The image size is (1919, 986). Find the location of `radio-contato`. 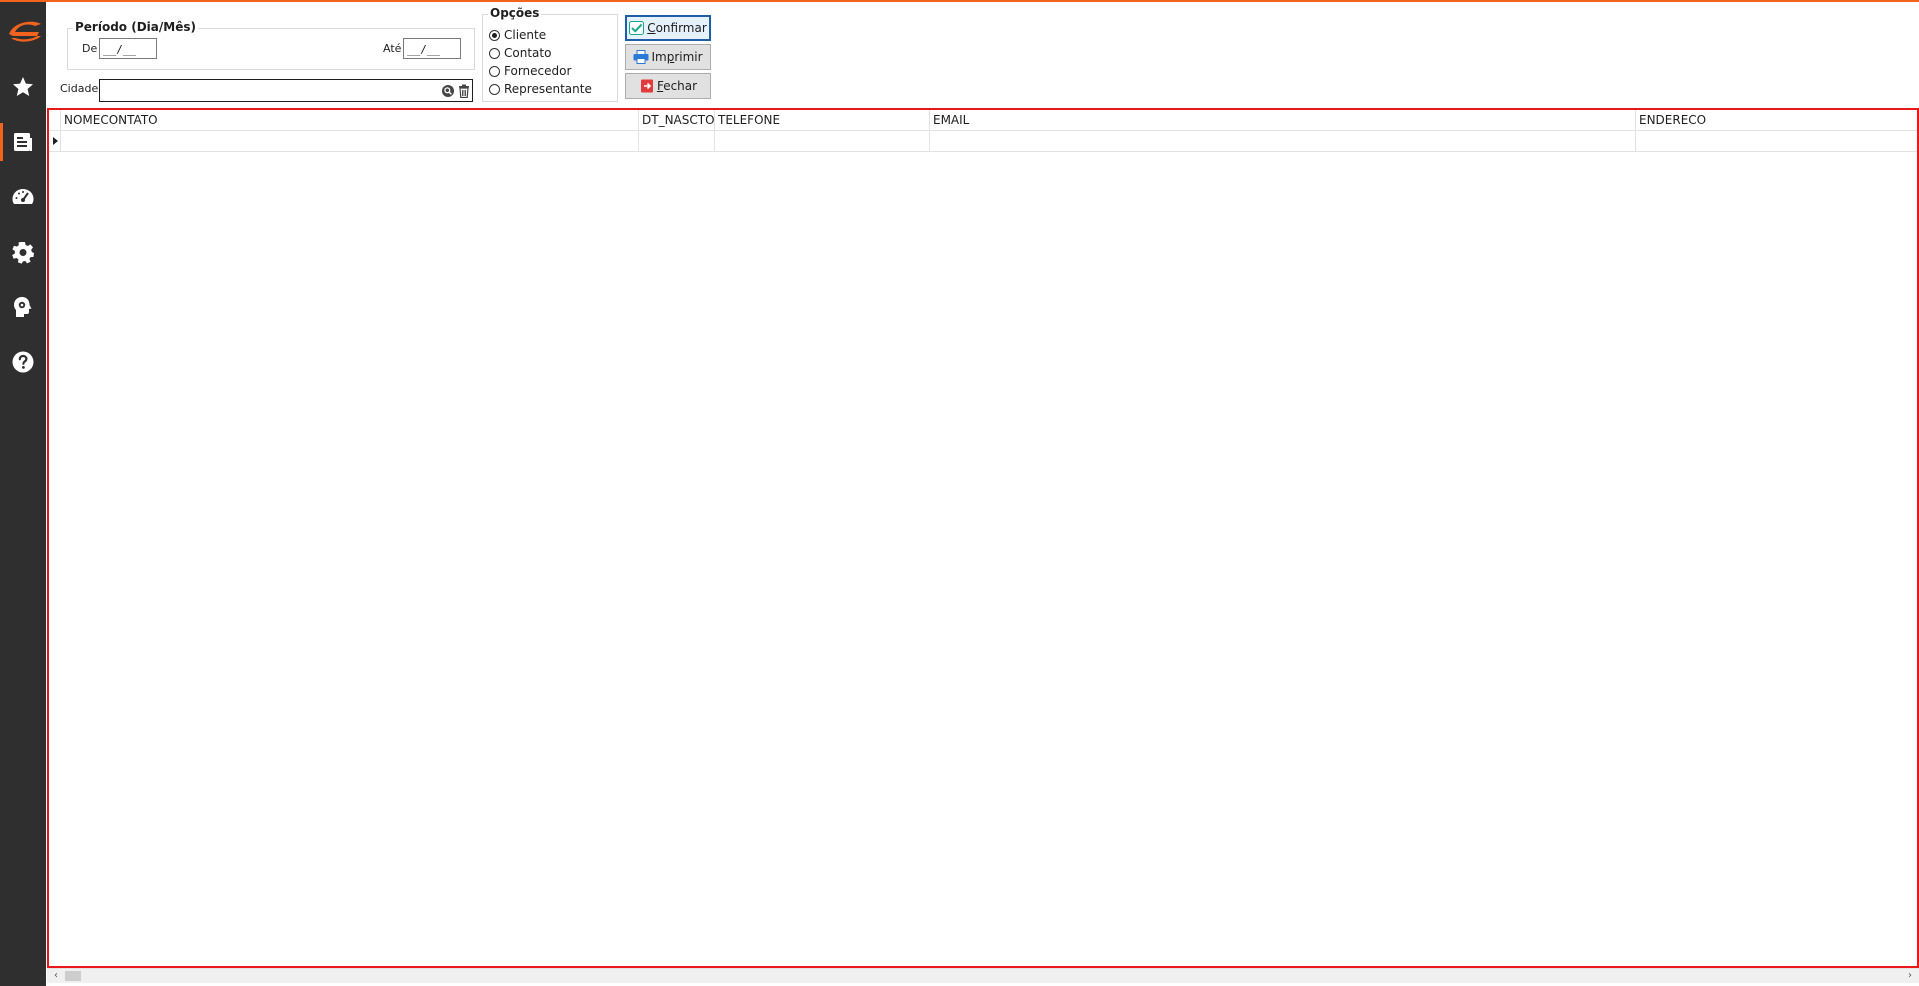

radio-contato is located at coordinates (494, 53).